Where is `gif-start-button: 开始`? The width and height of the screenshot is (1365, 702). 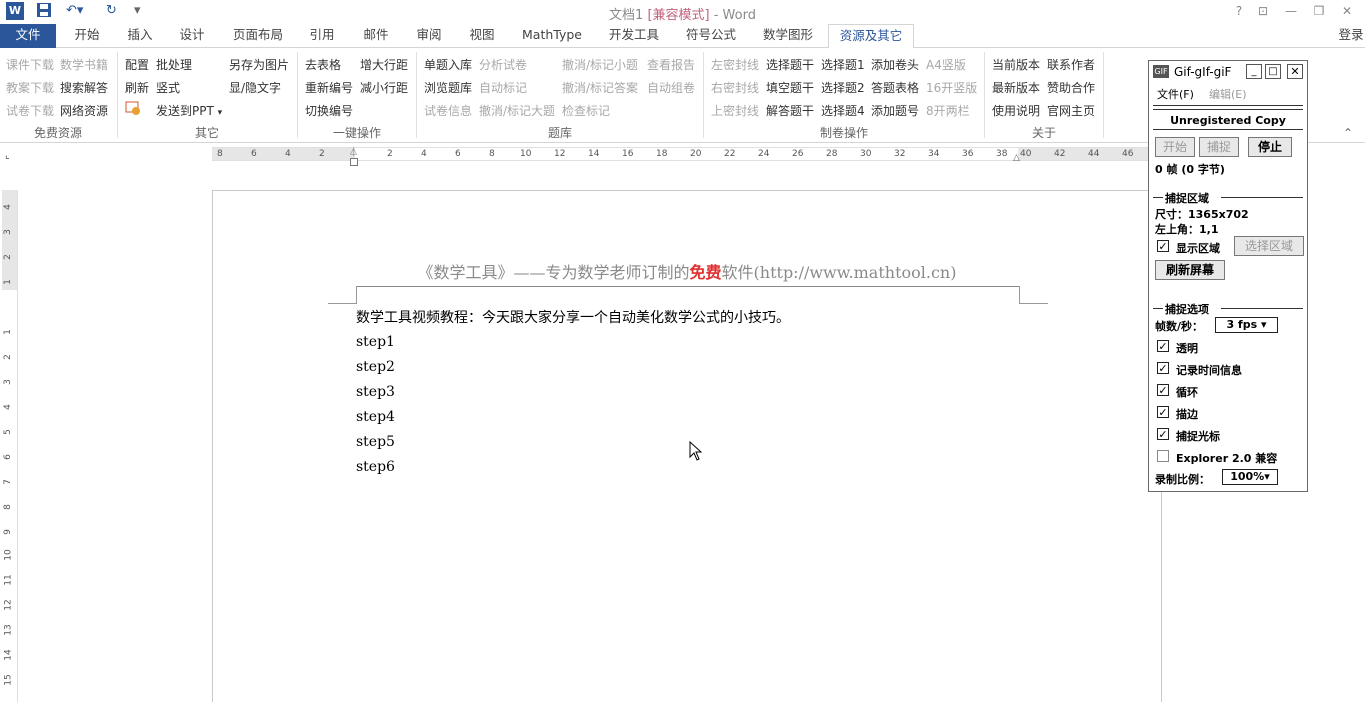
gif-start-button: 开始 is located at coordinates (1175, 147).